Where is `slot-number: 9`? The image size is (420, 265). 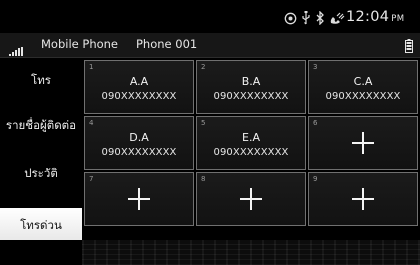
slot-number: 9 is located at coordinates (315, 179).